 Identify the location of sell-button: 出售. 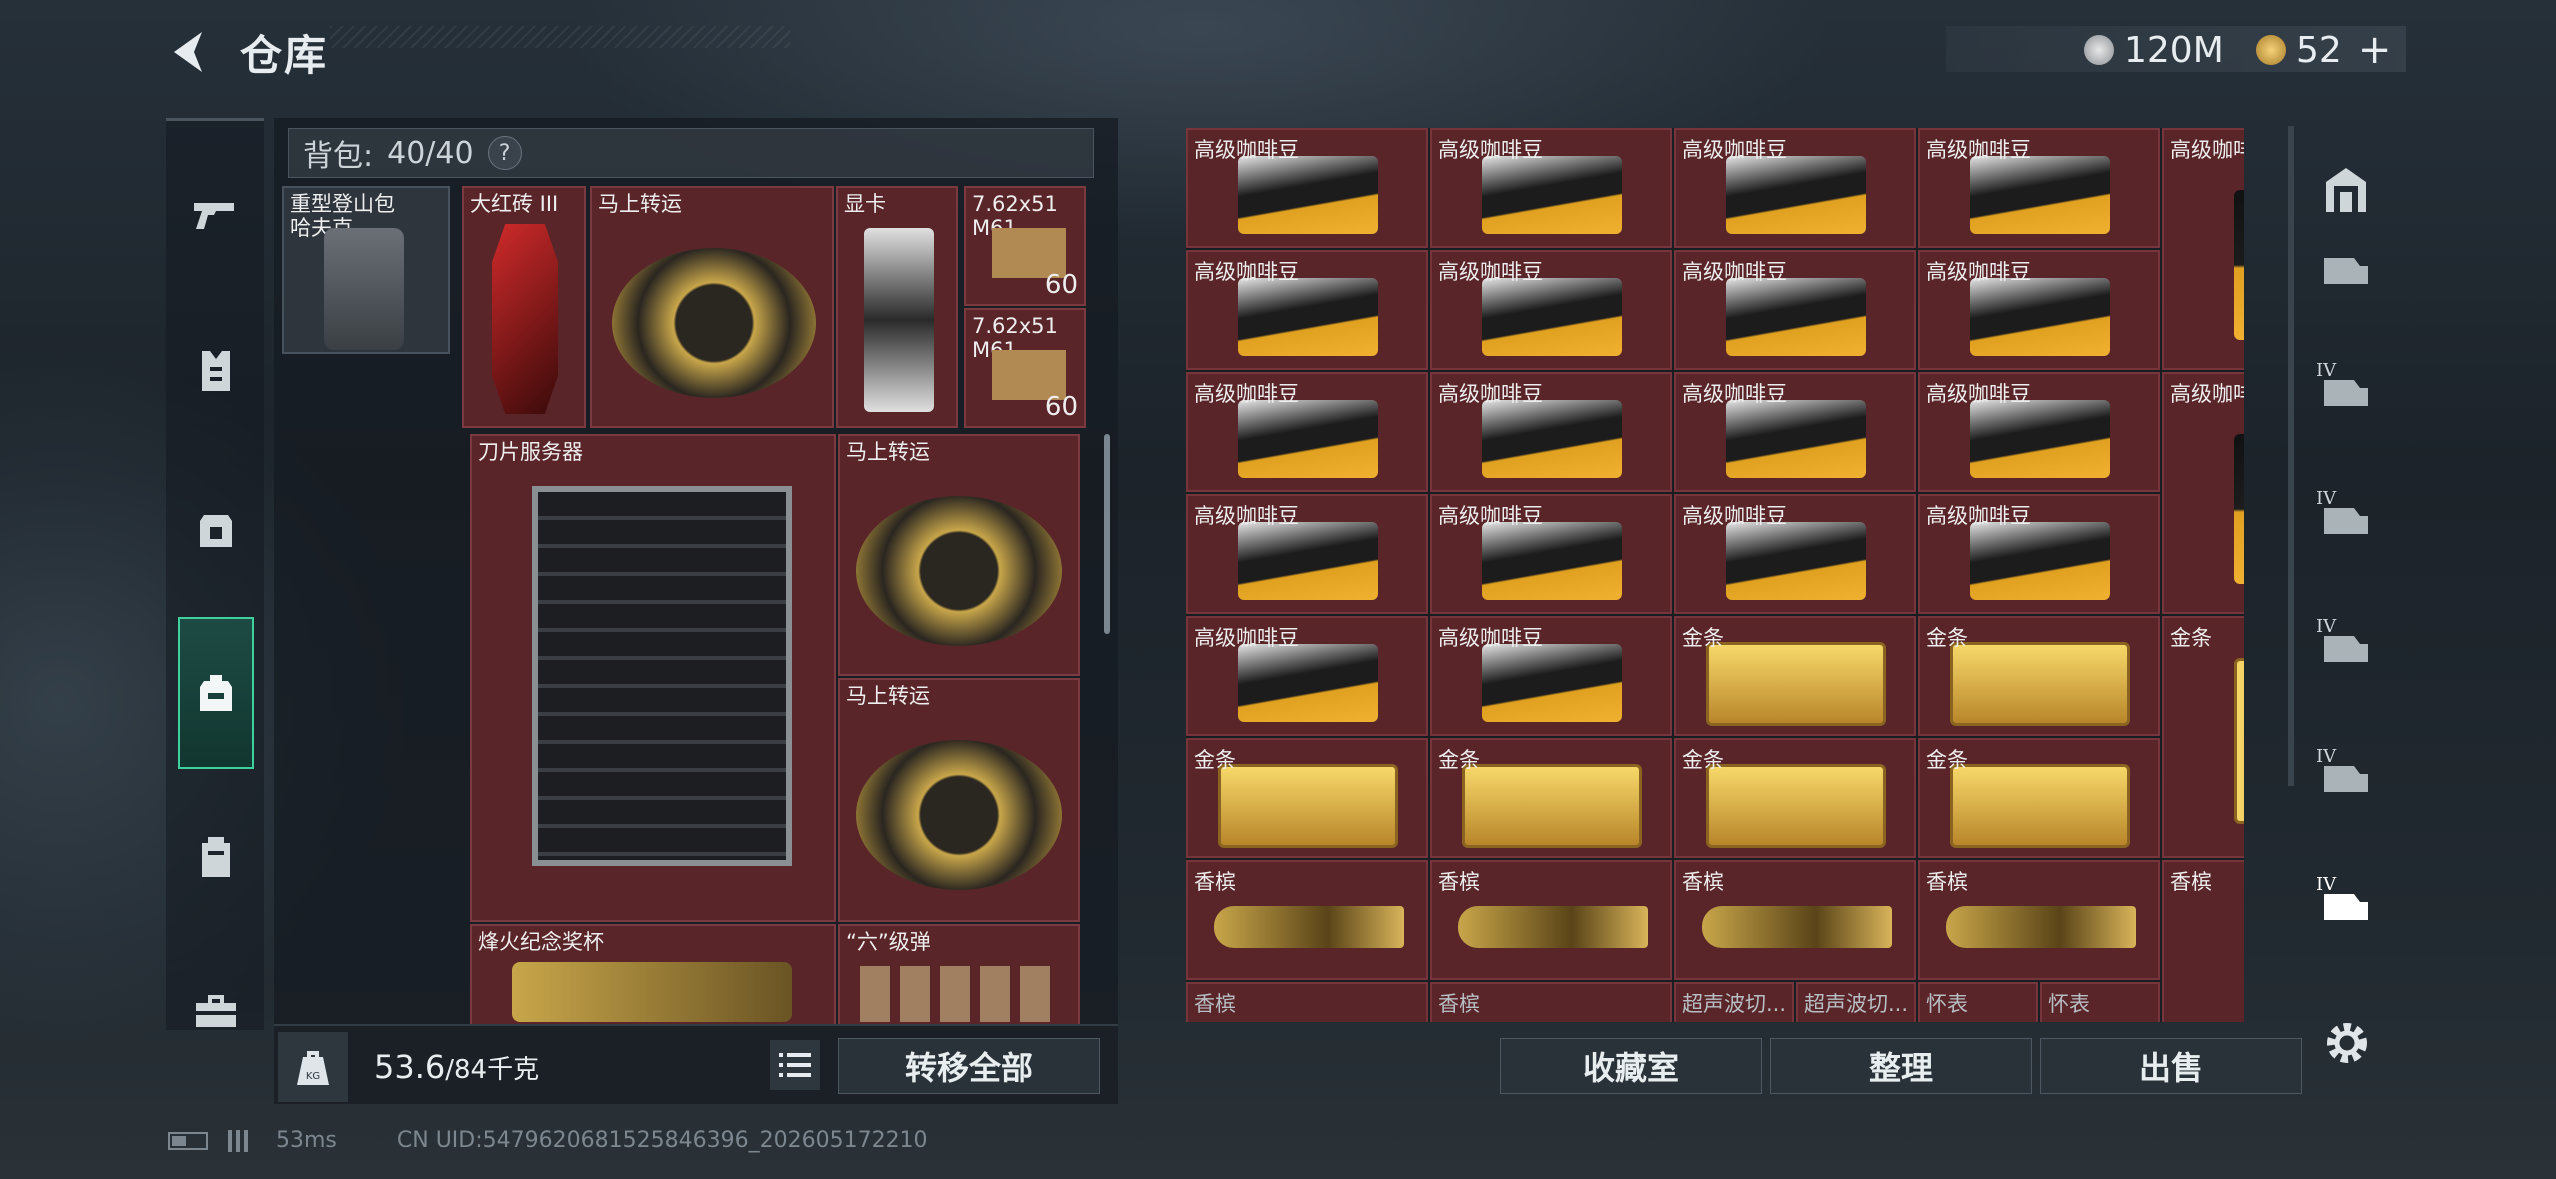
(2171, 1066).